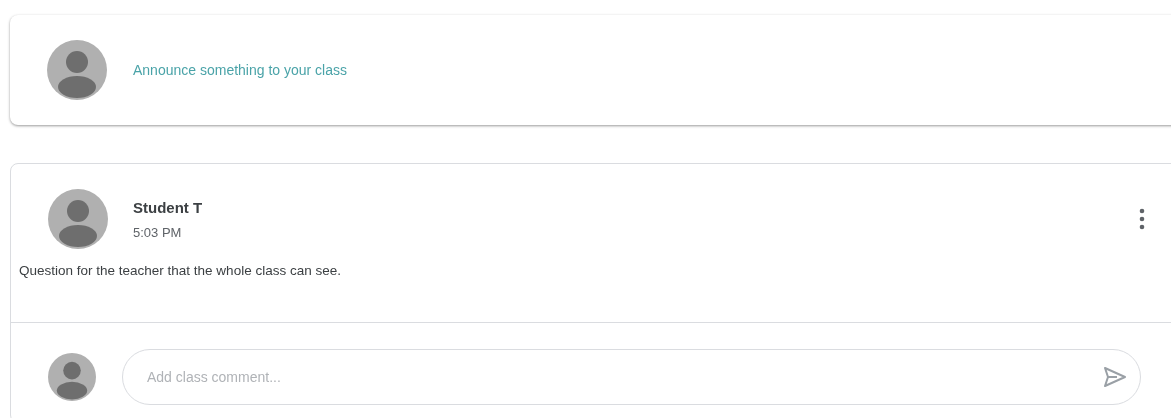 The image size is (1171, 418). Describe the element at coordinates (158, 232) in the screenshot. I see `post-time: 5:03 PM` at that location.